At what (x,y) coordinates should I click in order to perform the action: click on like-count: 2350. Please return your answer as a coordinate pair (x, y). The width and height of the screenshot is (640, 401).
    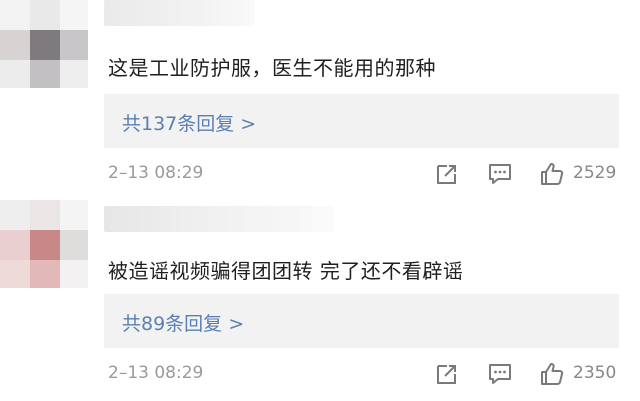
    Looking at the image, I should click on (595, 373).